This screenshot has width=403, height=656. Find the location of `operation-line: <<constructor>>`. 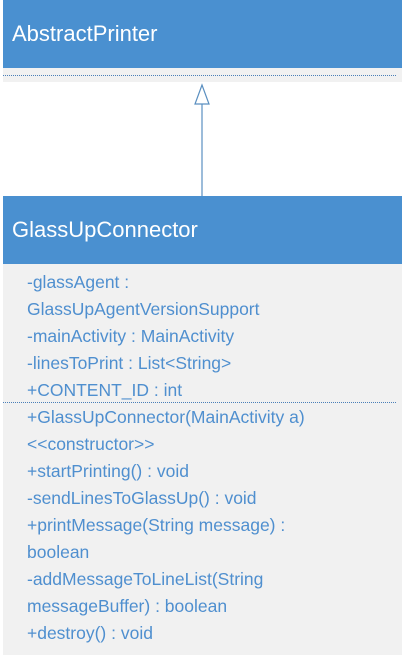

operation-line: <<constructor>> is located at coordinates (91, 444).